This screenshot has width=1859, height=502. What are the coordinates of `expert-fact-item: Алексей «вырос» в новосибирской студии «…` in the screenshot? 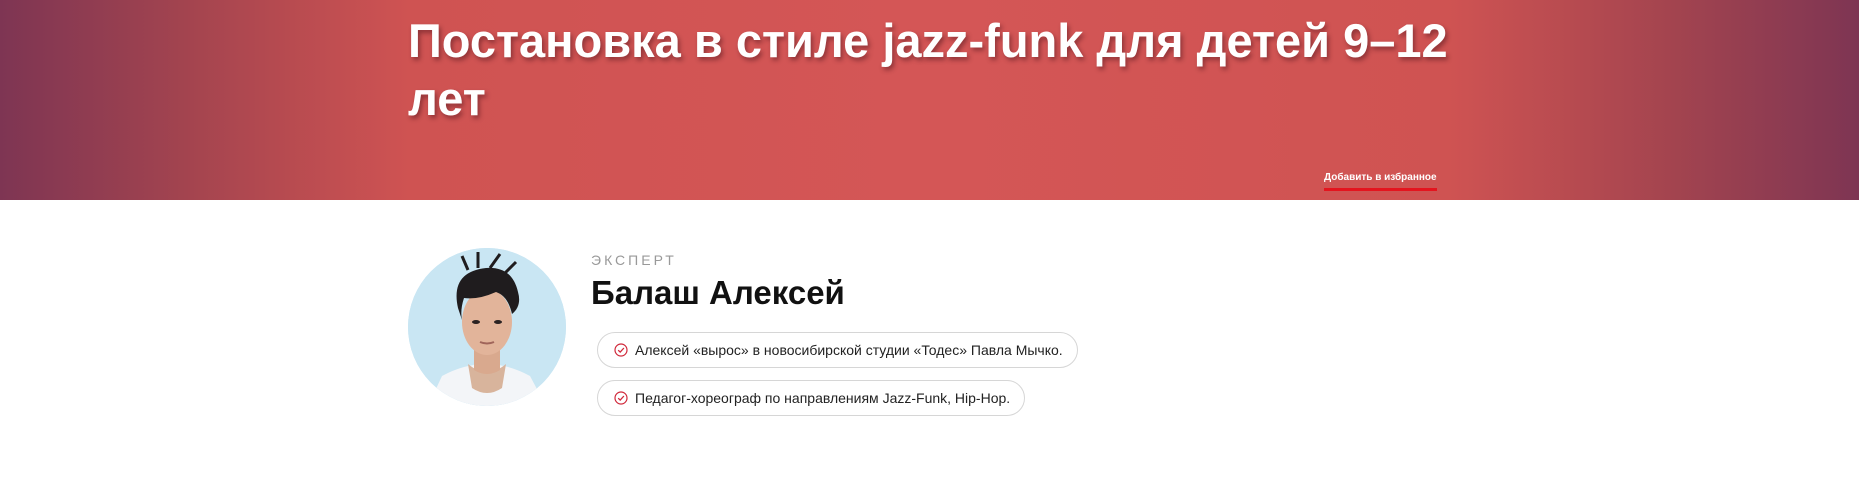 It's located at (837, 350).